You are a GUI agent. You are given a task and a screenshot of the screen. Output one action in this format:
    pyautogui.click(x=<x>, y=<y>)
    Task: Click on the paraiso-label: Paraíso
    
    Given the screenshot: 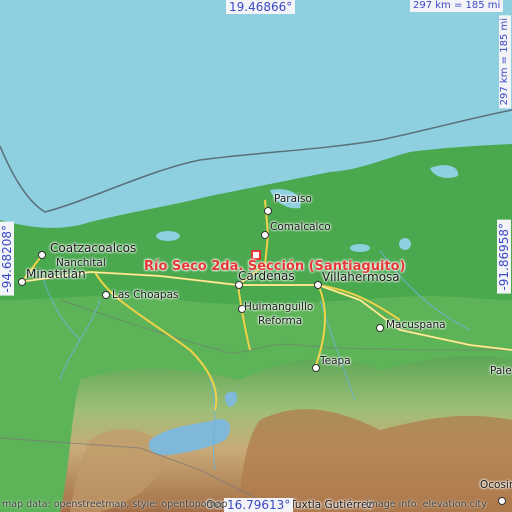 What is the action you would take?
    pyautogui.click(x=293, y=199)
    